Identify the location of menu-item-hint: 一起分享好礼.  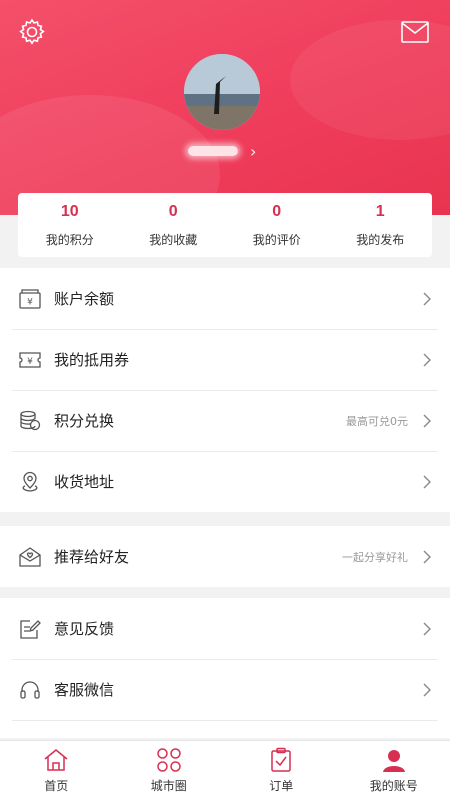
(375, 557).